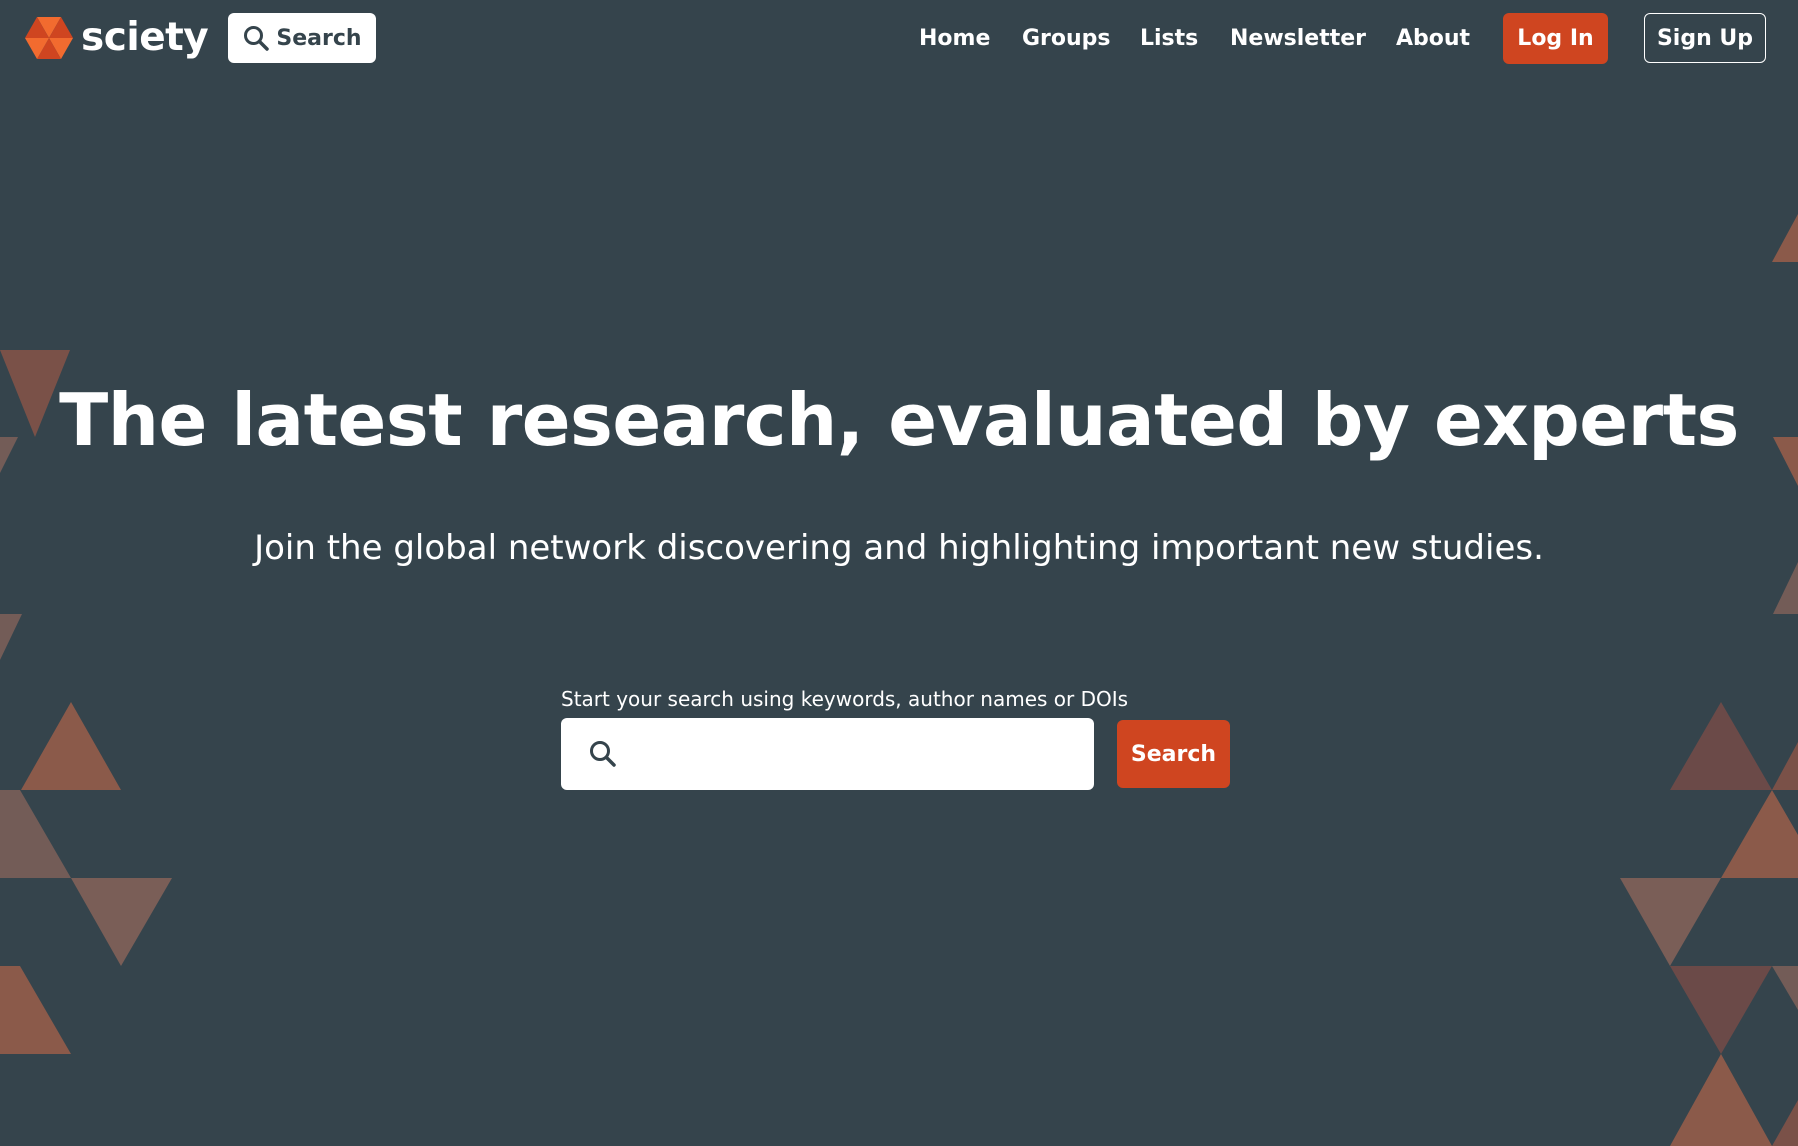 This screenshot has width=1798, height=1146. I want to click on header-search-button: Search, so click(302, 38).